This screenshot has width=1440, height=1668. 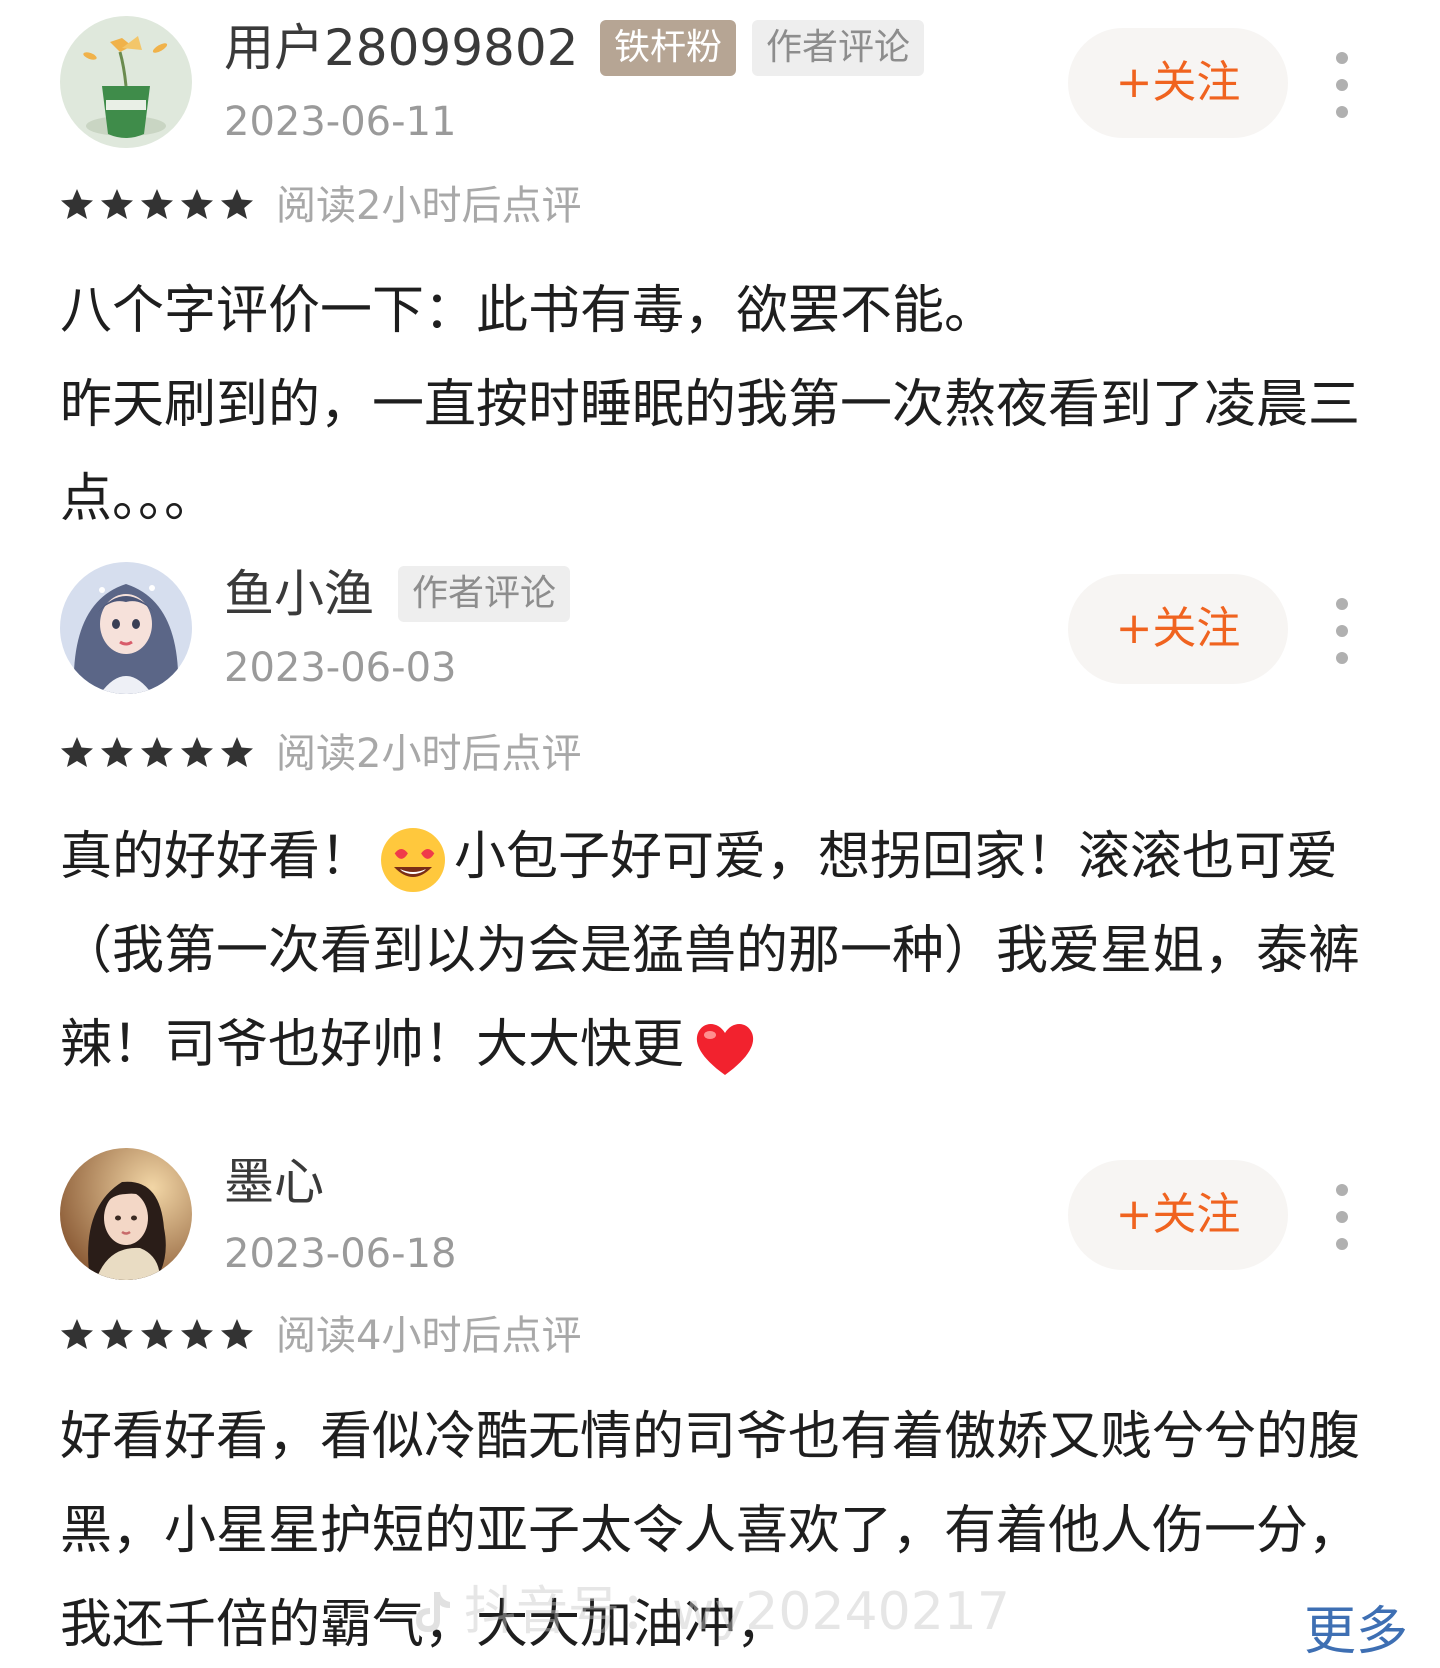 I want to click on review-content-line: 昨天刷到的，一直按时睡眠的我第一次熬夜看到了凌晨三点。。。, so click(x=710, y=452).